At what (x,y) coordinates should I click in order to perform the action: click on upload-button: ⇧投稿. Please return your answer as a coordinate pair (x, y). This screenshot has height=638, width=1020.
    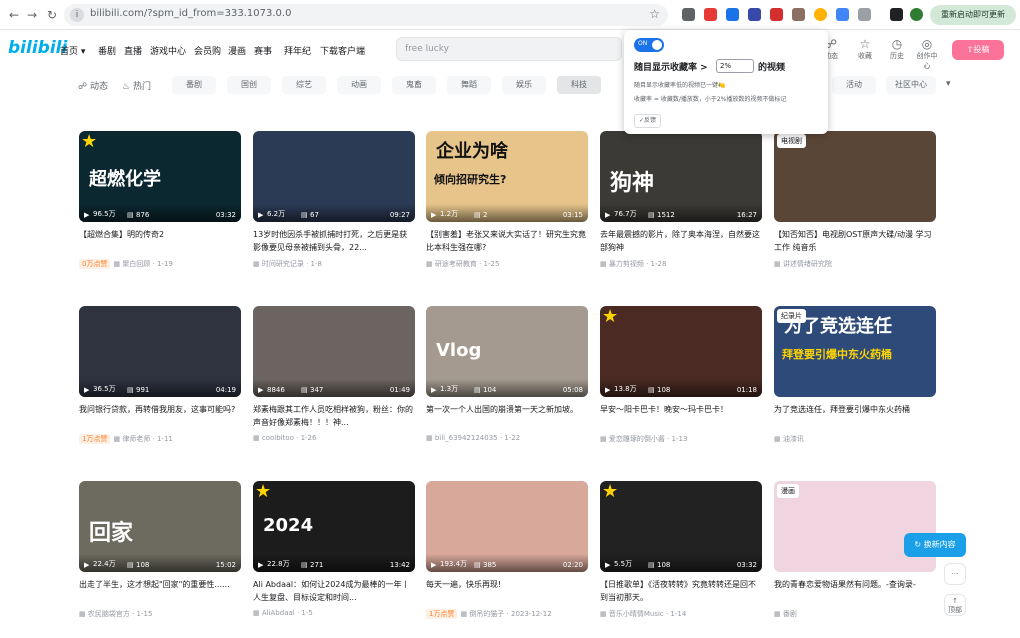
    Looking at the image, I should click on (978, 50).